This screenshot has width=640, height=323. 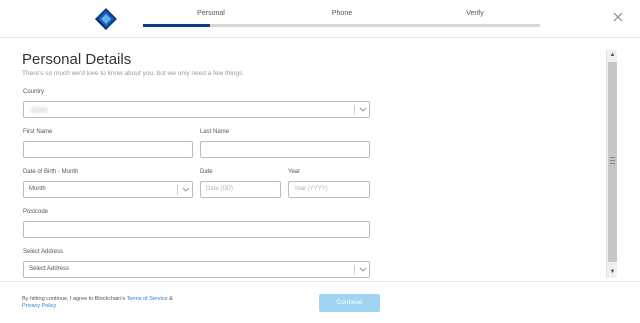 I want to click on dob-year-label: Year, so click(x=294, y=172).